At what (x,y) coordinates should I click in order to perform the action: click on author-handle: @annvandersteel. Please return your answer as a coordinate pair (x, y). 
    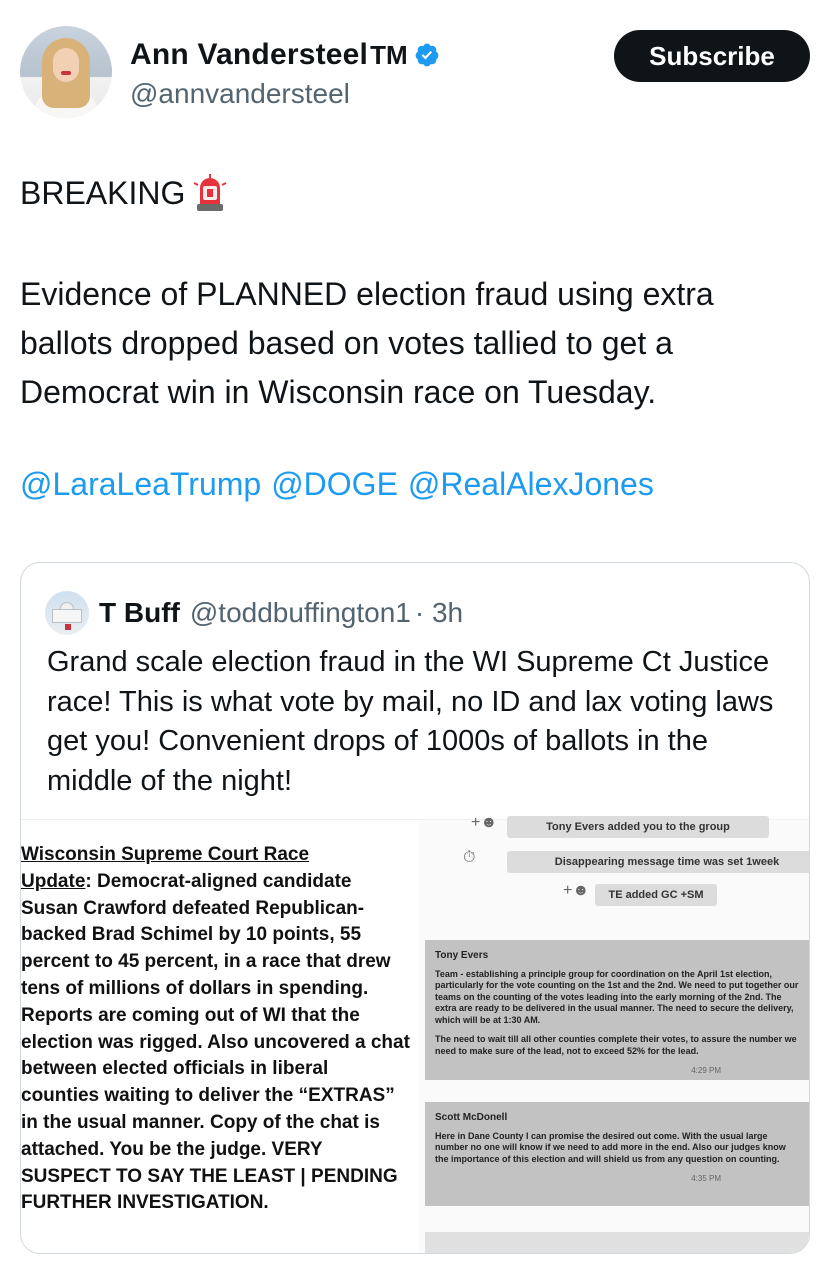
    Looking at the image, I should click on (240, 94).